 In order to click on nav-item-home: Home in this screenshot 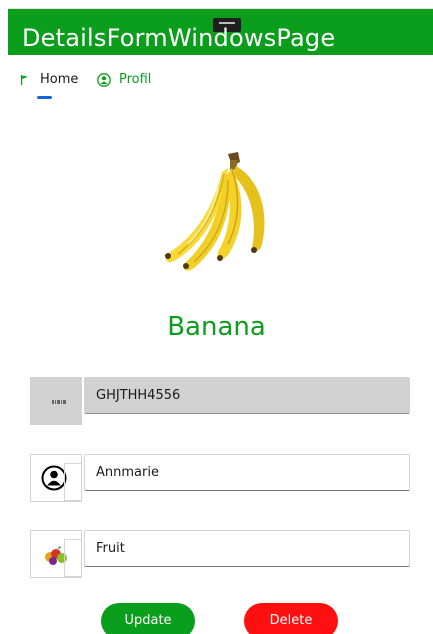, I will do `click(49, 79)`.